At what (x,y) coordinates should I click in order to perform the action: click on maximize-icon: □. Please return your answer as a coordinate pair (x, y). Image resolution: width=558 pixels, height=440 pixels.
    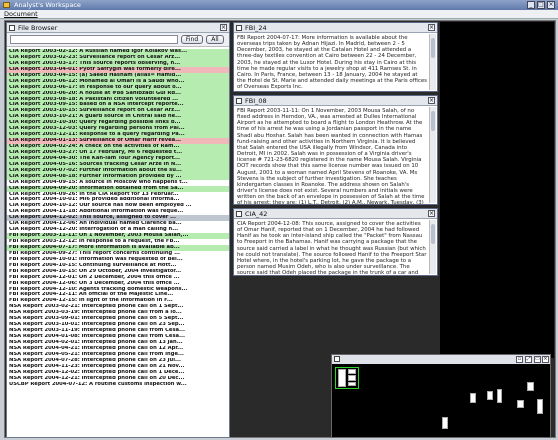
    Looking at the image, I should click on (541, 5).